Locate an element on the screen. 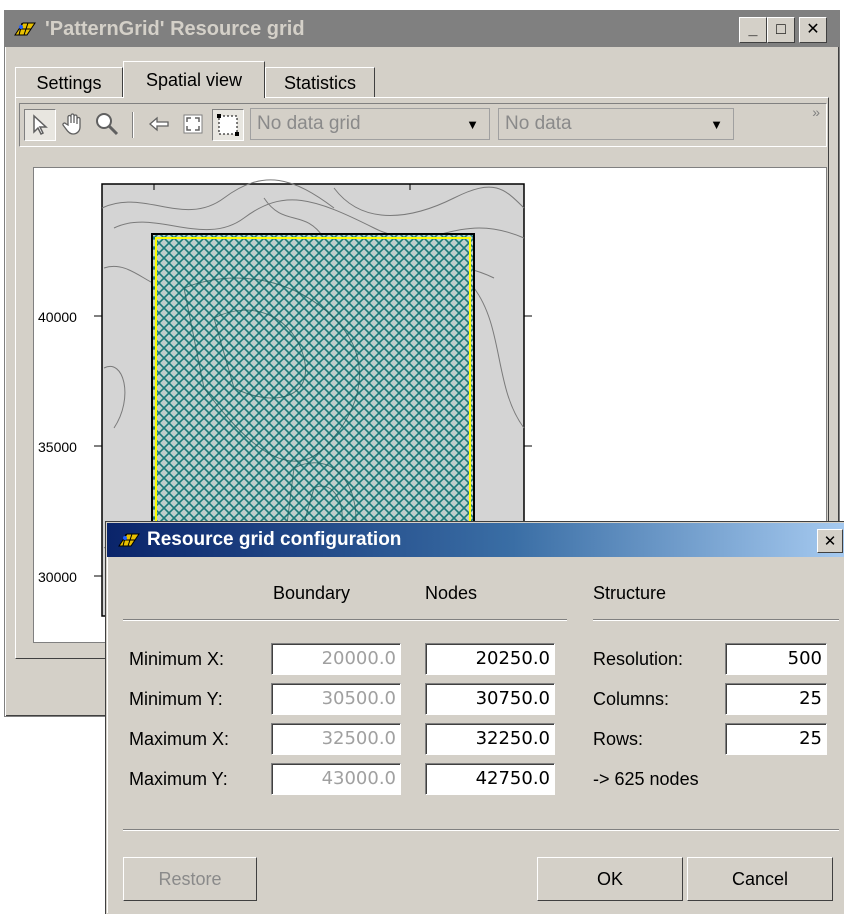  select-grid-button is located at coordinates (228, 125).